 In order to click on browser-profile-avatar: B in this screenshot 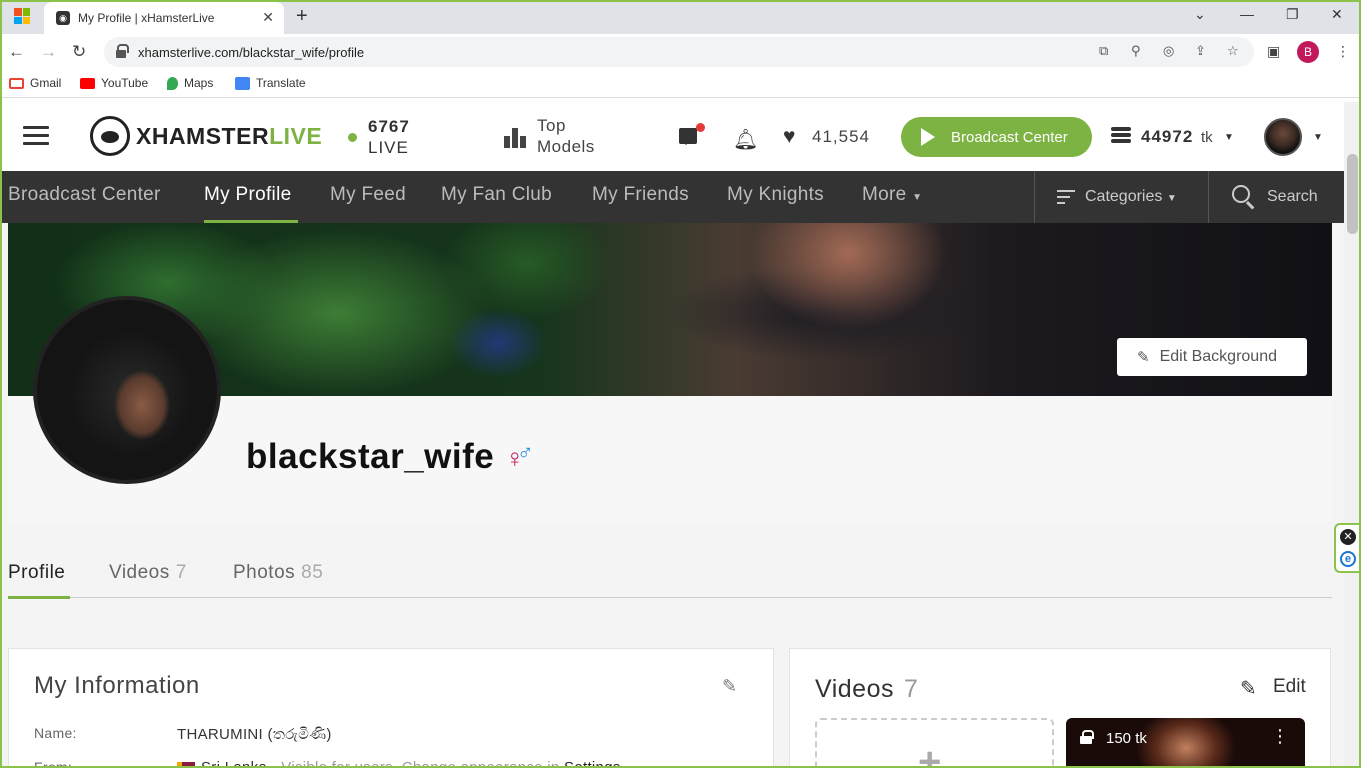, I will do `click(1308, 52)`.